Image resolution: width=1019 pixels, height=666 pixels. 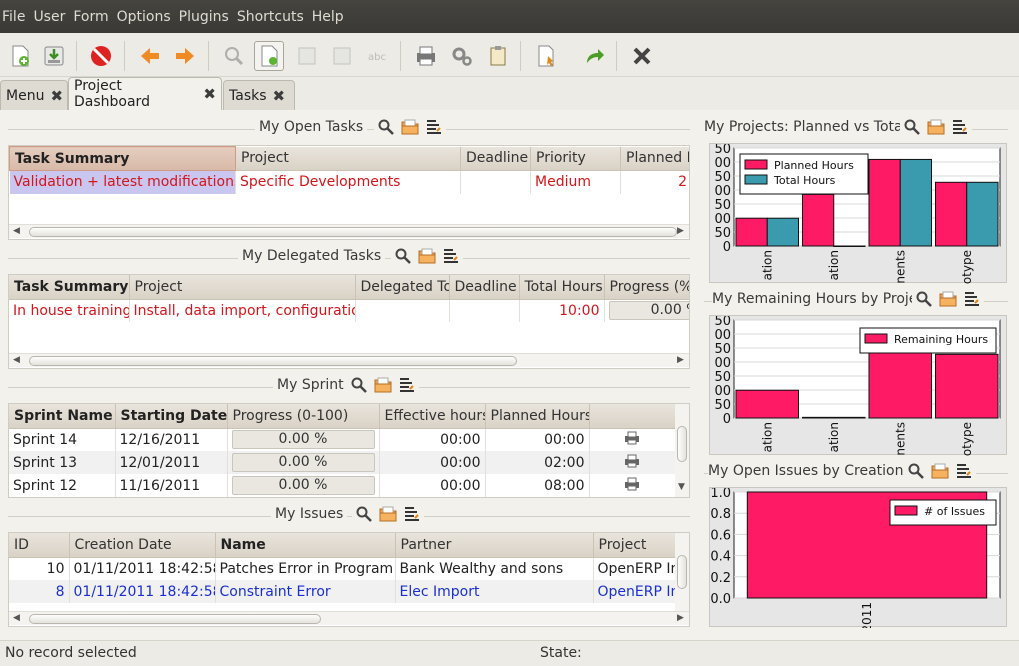 What do you see at coordinates (150, 56) in the screenshot?
I see `previous-arrow-icon` at bounding box center [150, 56].